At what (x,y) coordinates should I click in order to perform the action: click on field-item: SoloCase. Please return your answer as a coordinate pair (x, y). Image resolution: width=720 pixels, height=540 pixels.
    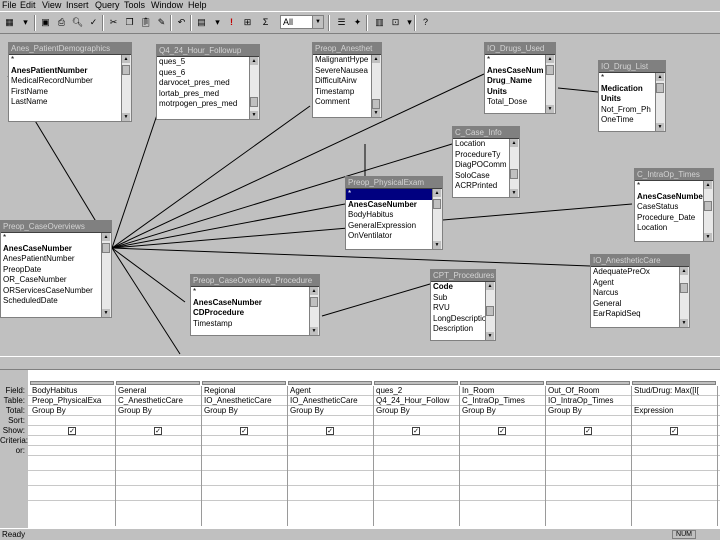
    Looking at the image, I should click on (481, 176).